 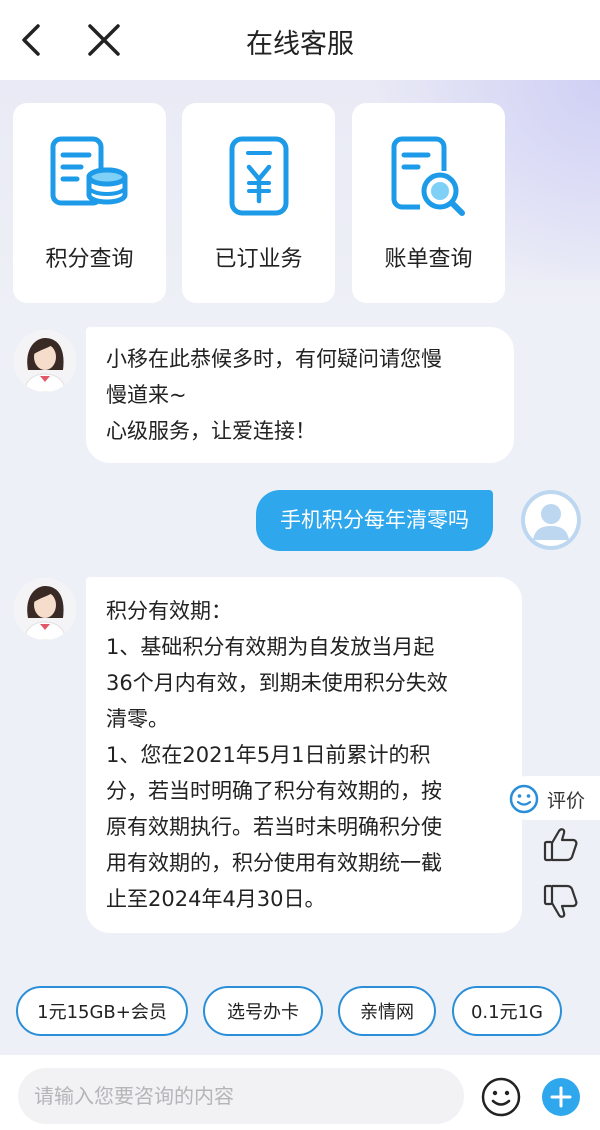 I want to click on header-bar: 在线客服, so click(x=300, y=40).